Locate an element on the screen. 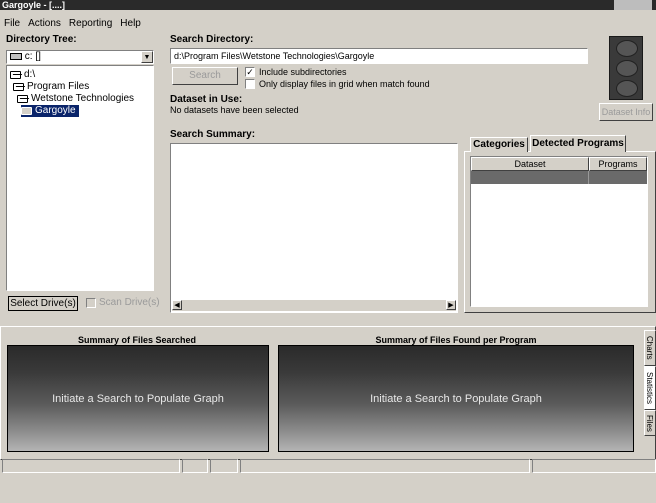  drive-icon is located at coordinates (16, 56).